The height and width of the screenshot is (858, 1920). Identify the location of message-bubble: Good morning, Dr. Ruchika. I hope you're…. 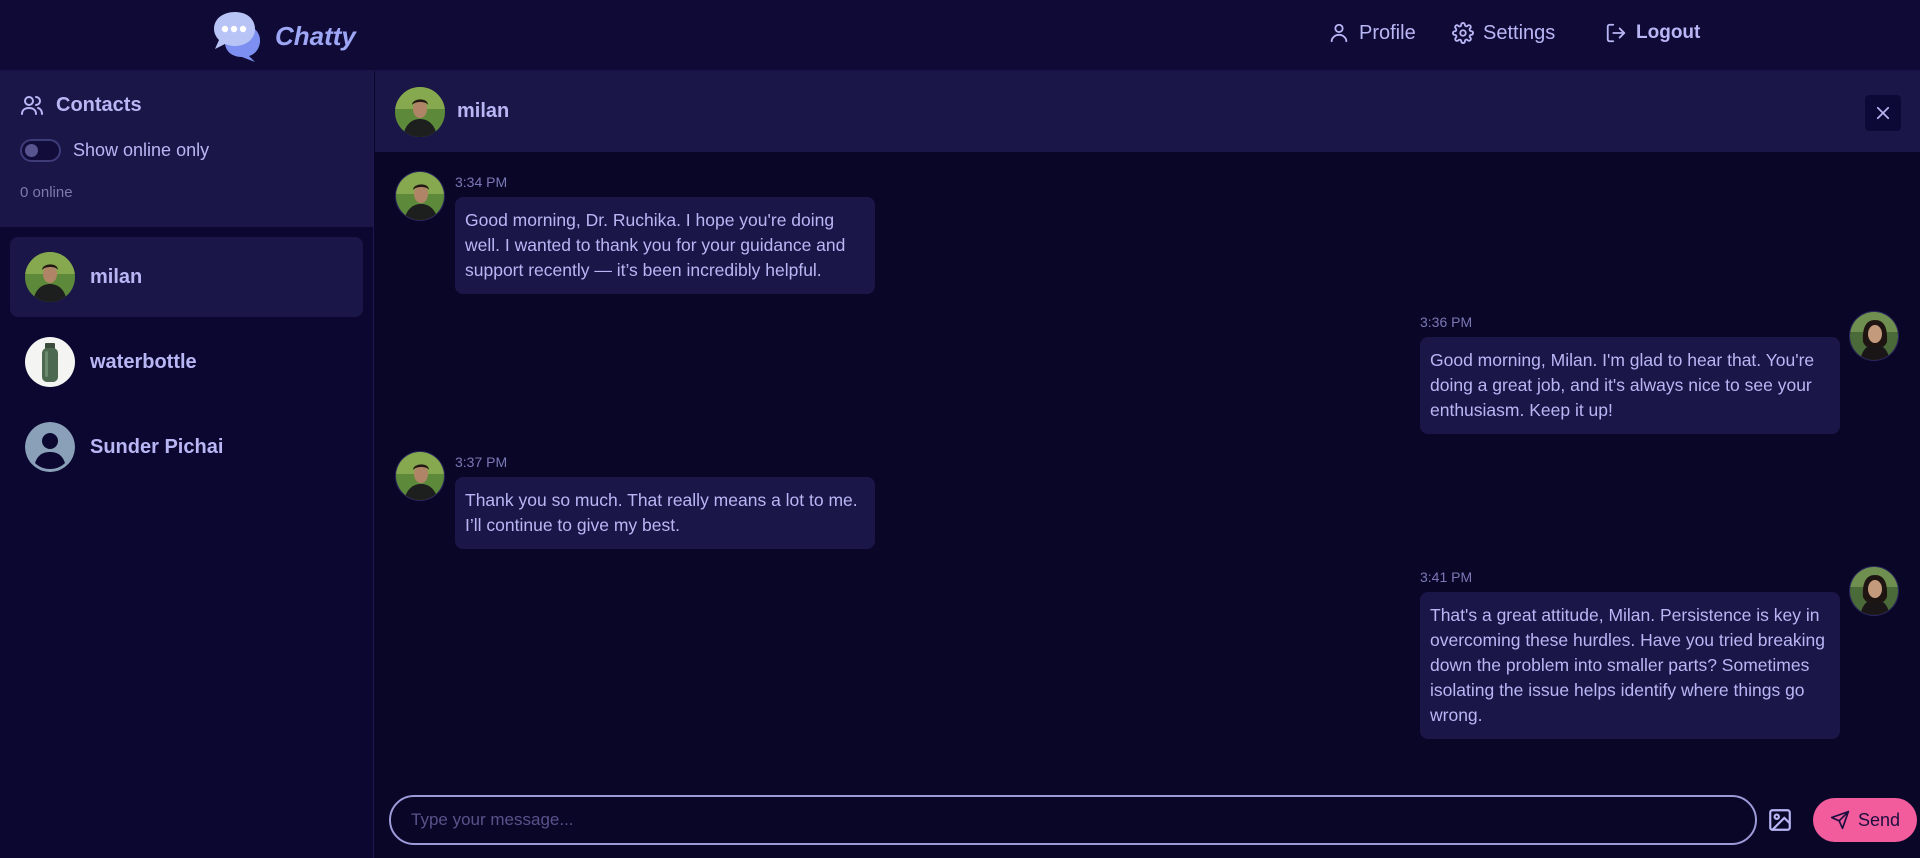
(665, 245).